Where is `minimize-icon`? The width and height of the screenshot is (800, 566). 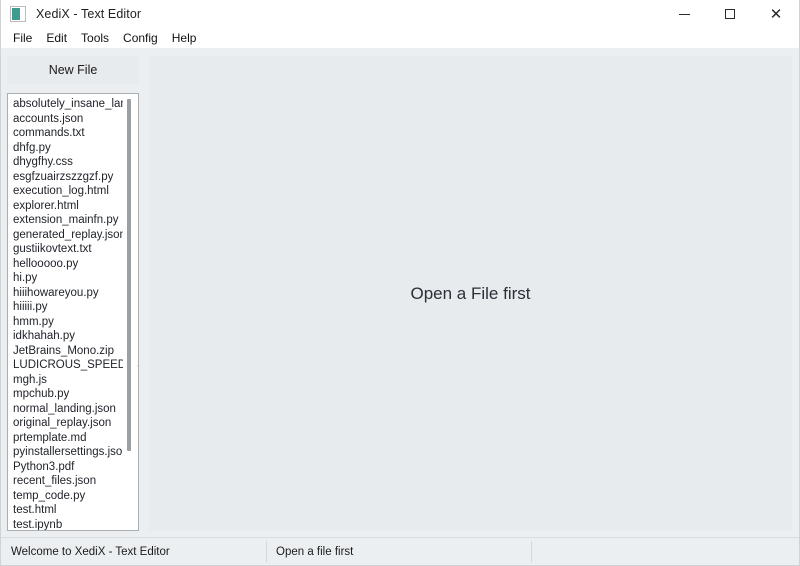 minimize-icon is located at coordinates (684, 14).